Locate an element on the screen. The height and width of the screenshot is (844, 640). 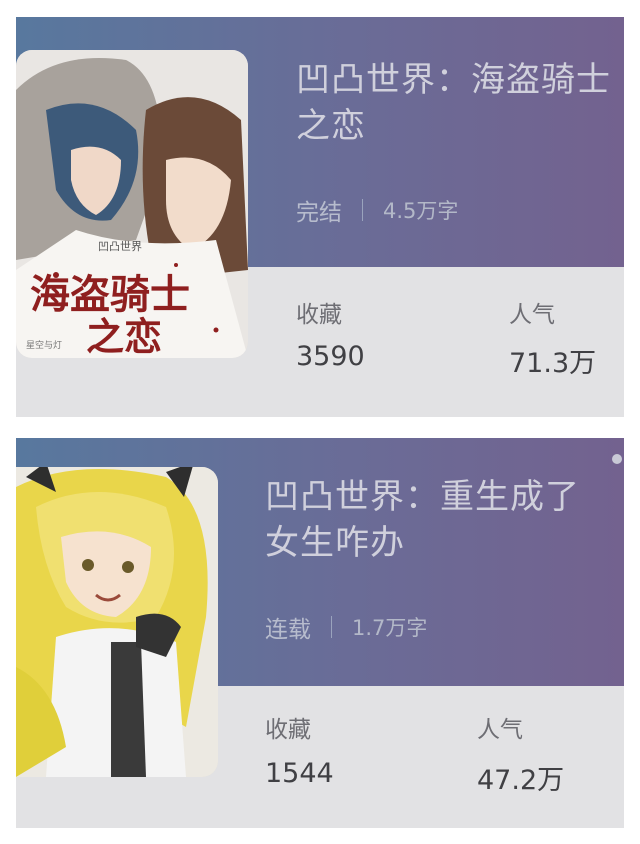
book-status: 完结 is located at coordinates (319, 213).